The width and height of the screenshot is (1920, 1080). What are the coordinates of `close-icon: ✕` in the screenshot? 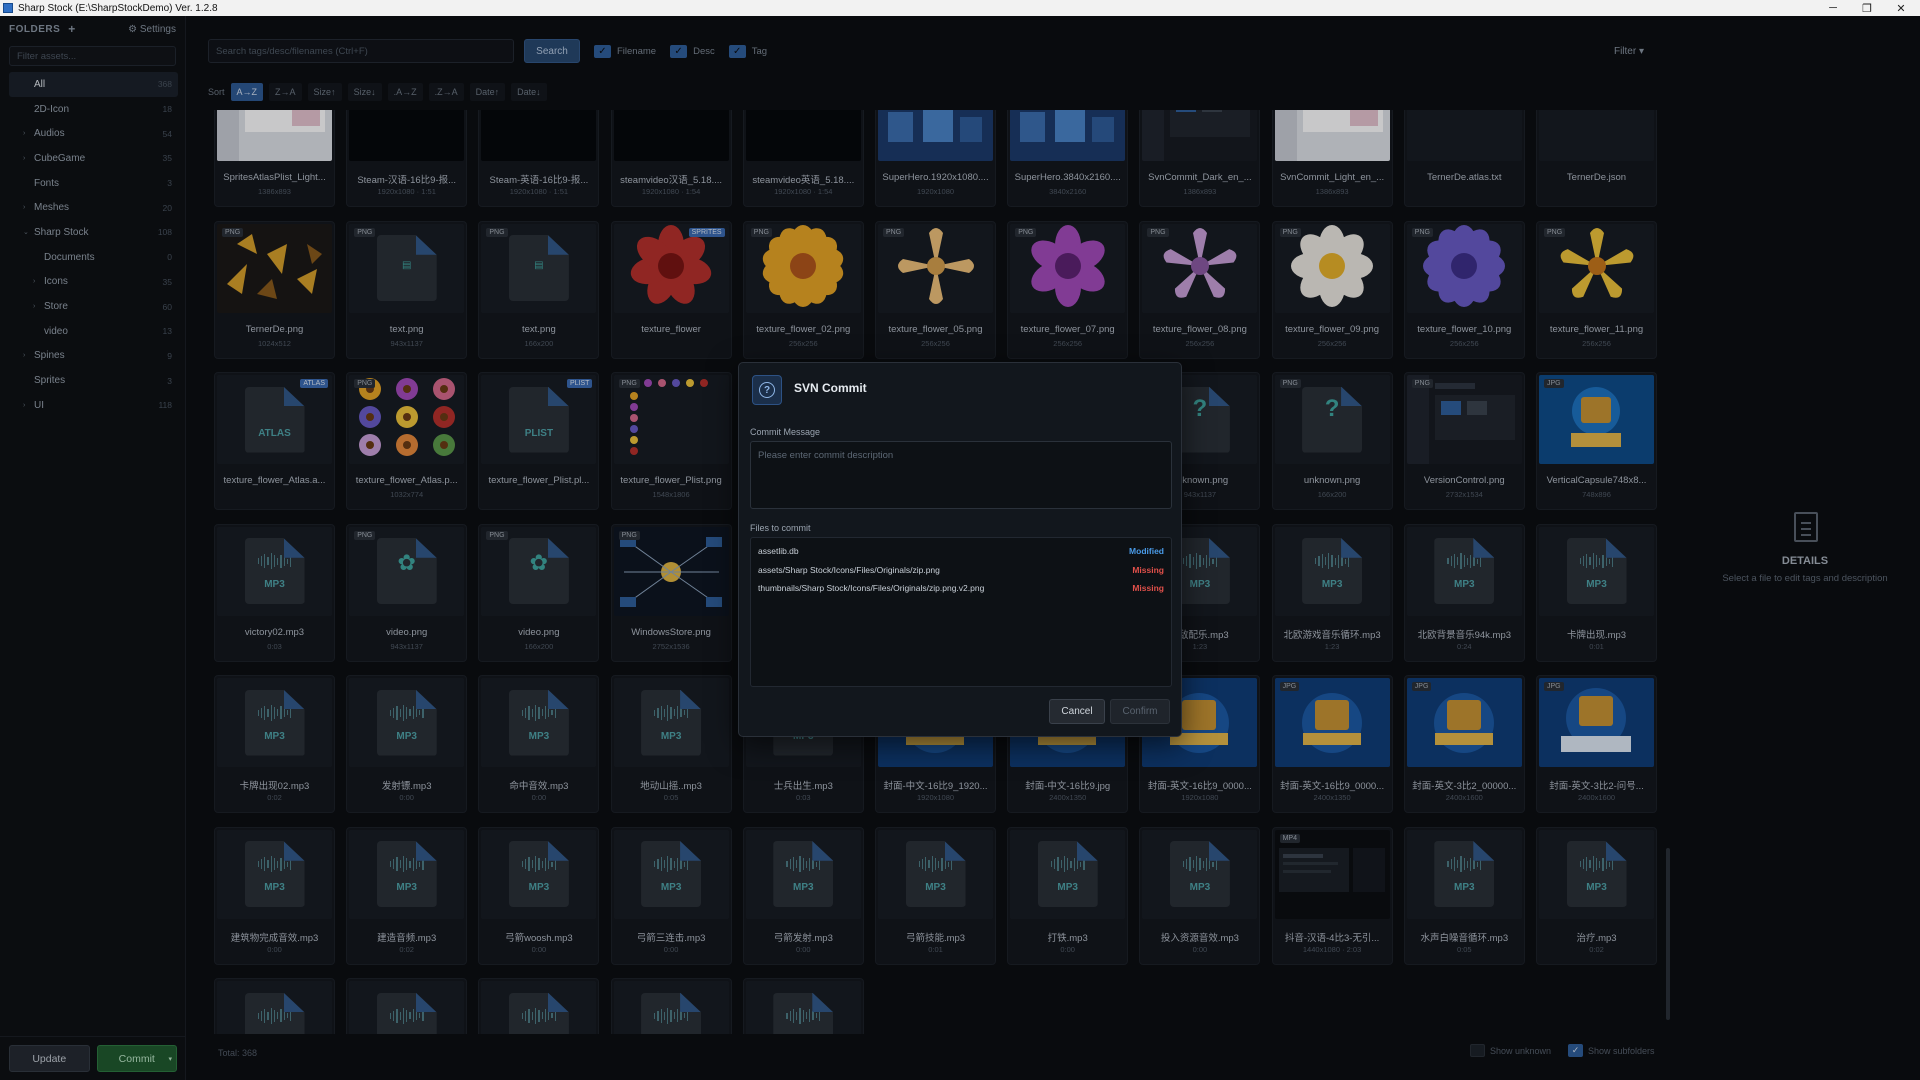 It's located at (1901, 8).